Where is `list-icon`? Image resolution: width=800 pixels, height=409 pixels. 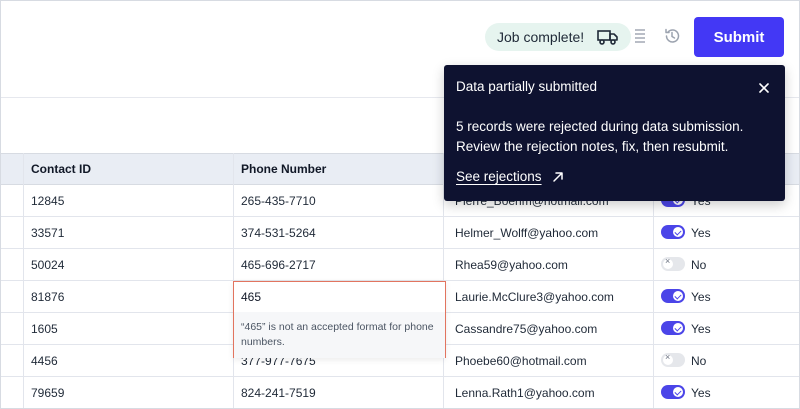
list-icon is located at coordinates (640, 36).